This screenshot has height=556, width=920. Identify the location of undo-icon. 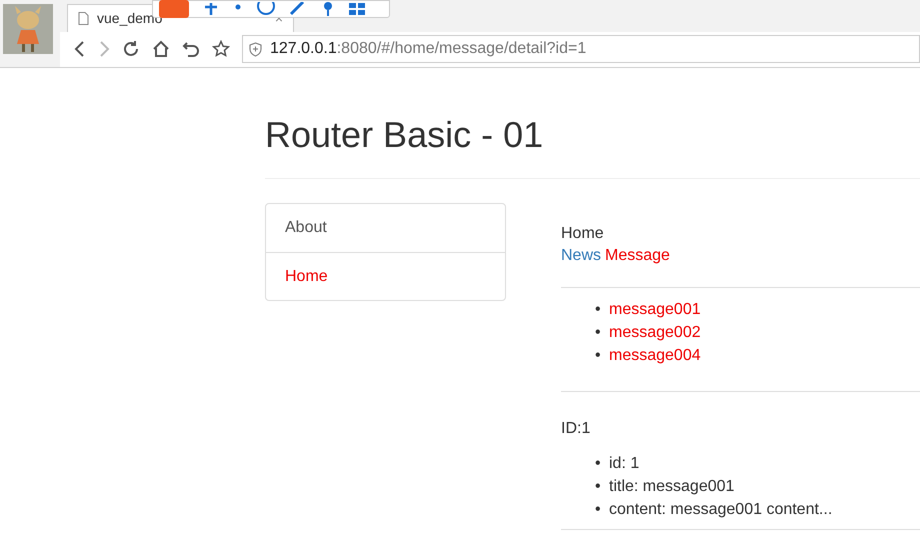
(191, 49).